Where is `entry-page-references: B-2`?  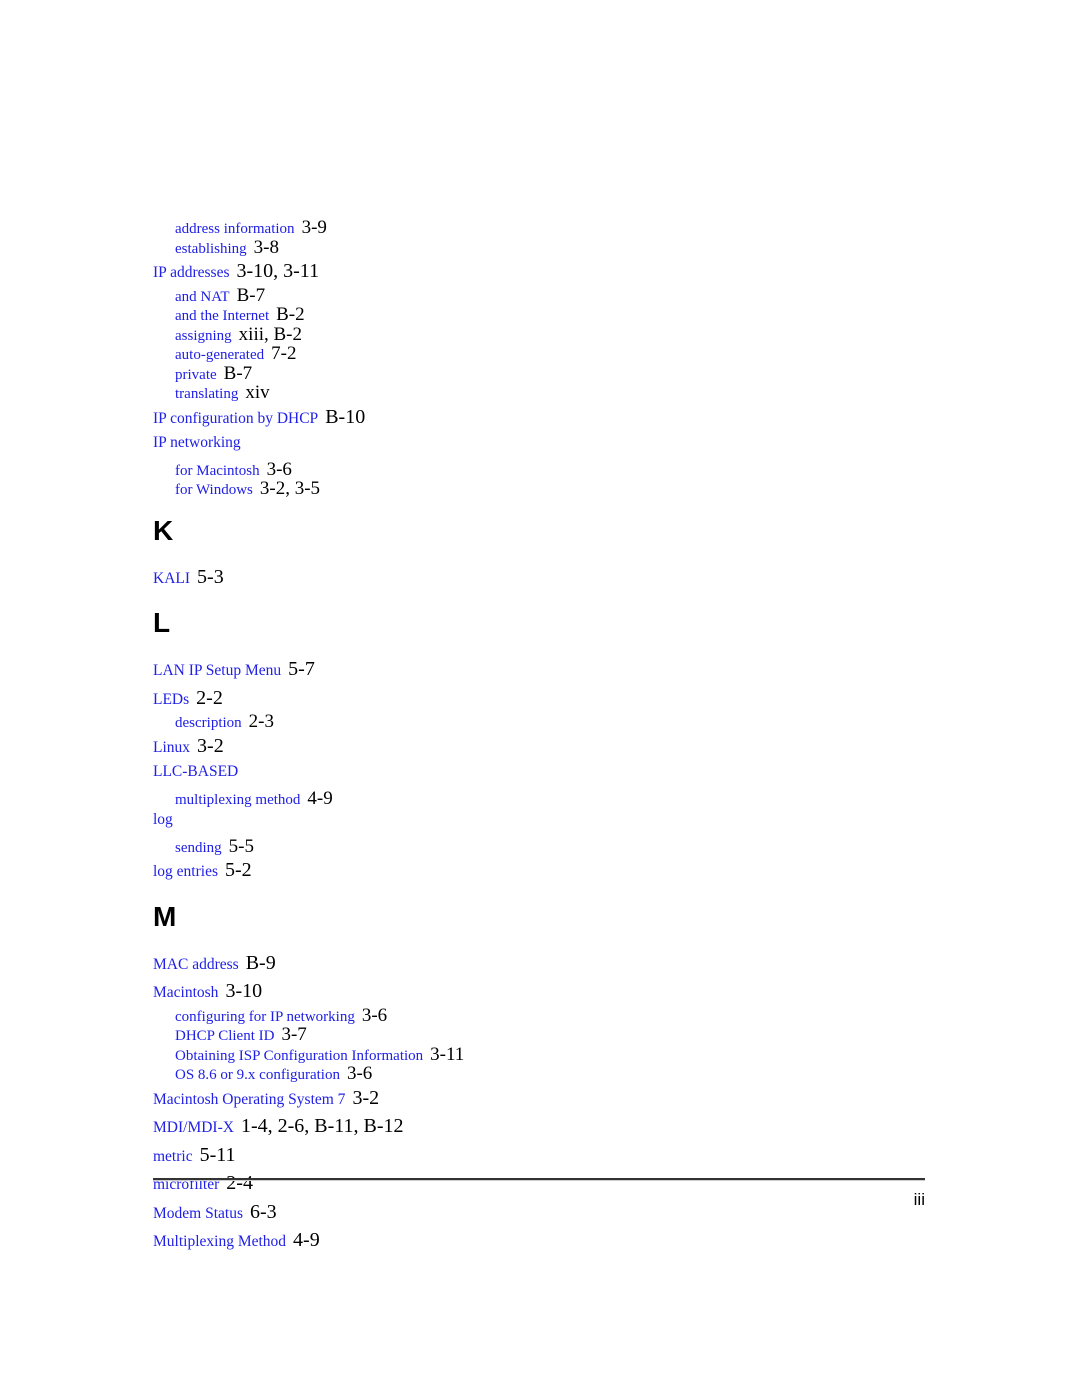
entry-page-references: B-2 is located at coordinates (290, 314).